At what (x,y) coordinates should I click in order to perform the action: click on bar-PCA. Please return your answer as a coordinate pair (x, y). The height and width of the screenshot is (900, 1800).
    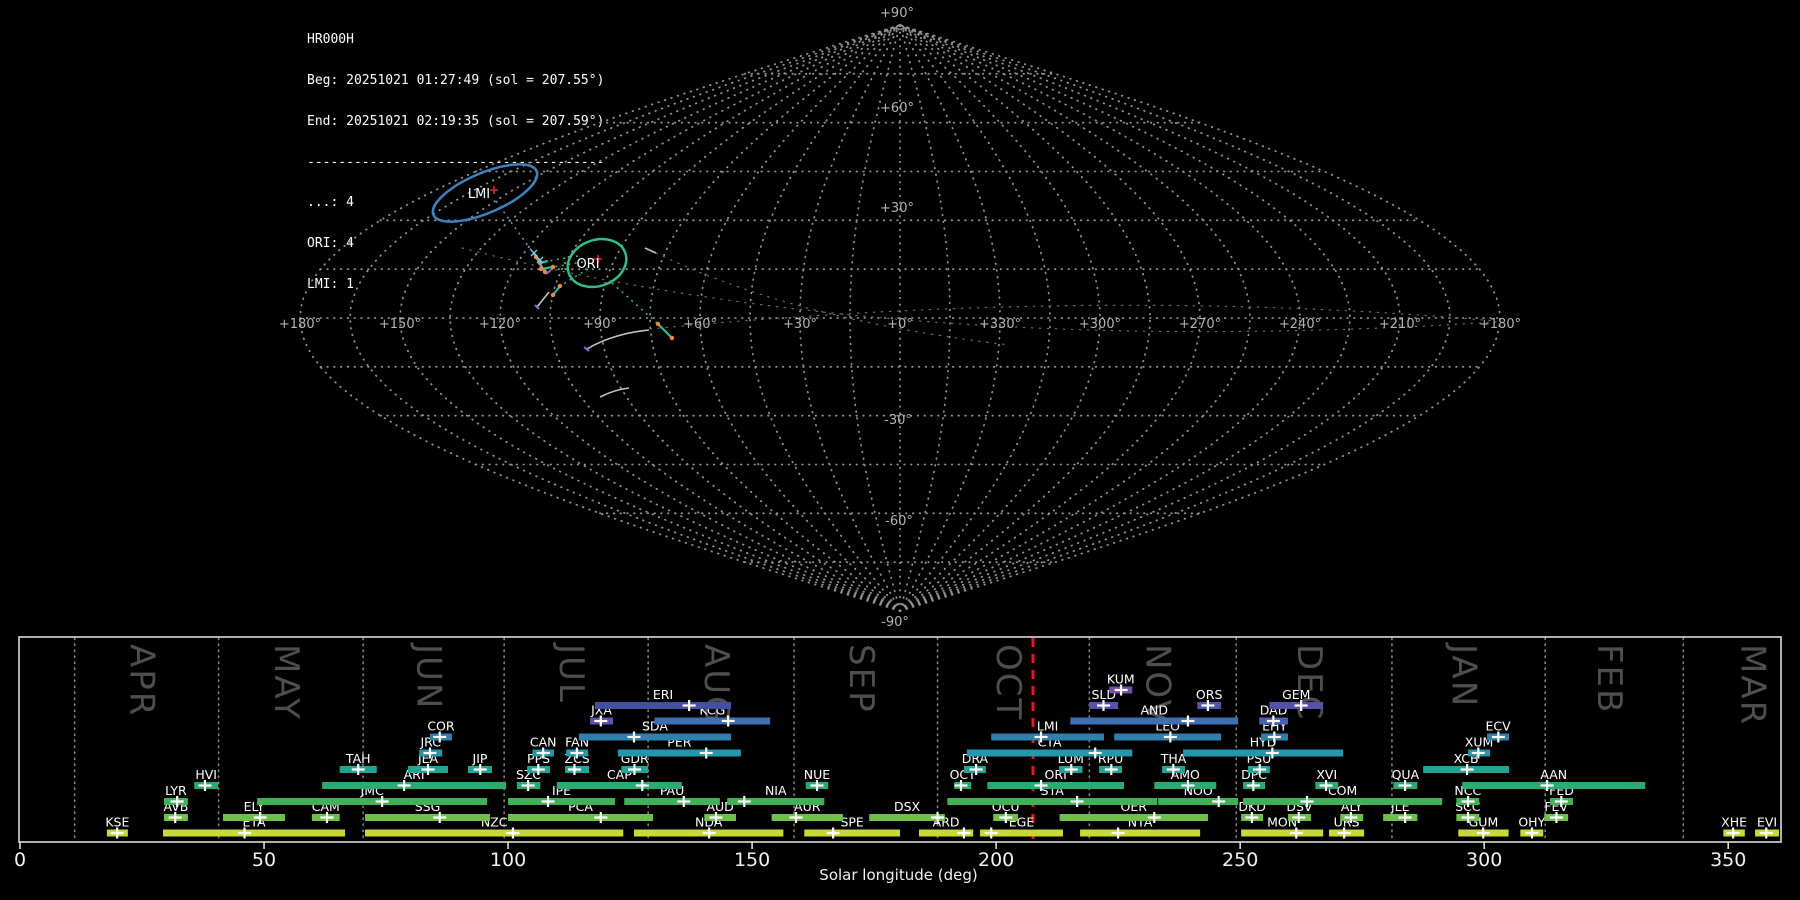
    Looking at the image, I should click on (581, 817).